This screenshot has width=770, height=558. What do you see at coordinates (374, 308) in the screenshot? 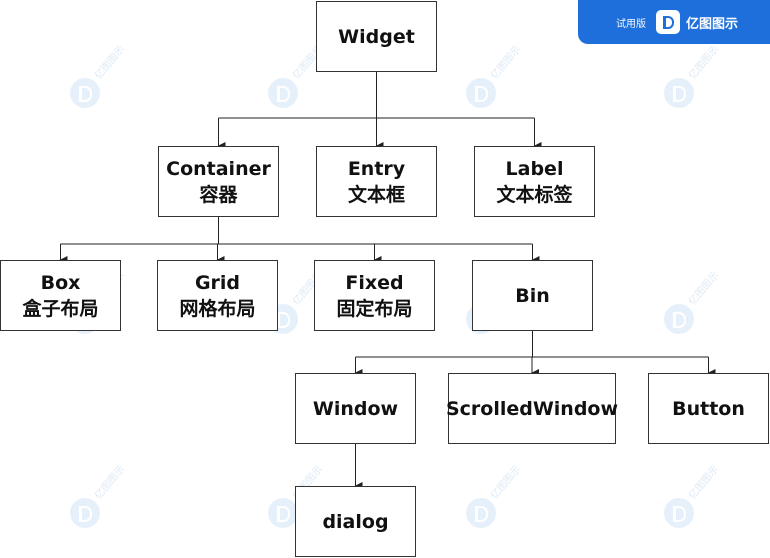
I see `node-fixed-sublabel: 固定布局` at bounding box center [374, 308].